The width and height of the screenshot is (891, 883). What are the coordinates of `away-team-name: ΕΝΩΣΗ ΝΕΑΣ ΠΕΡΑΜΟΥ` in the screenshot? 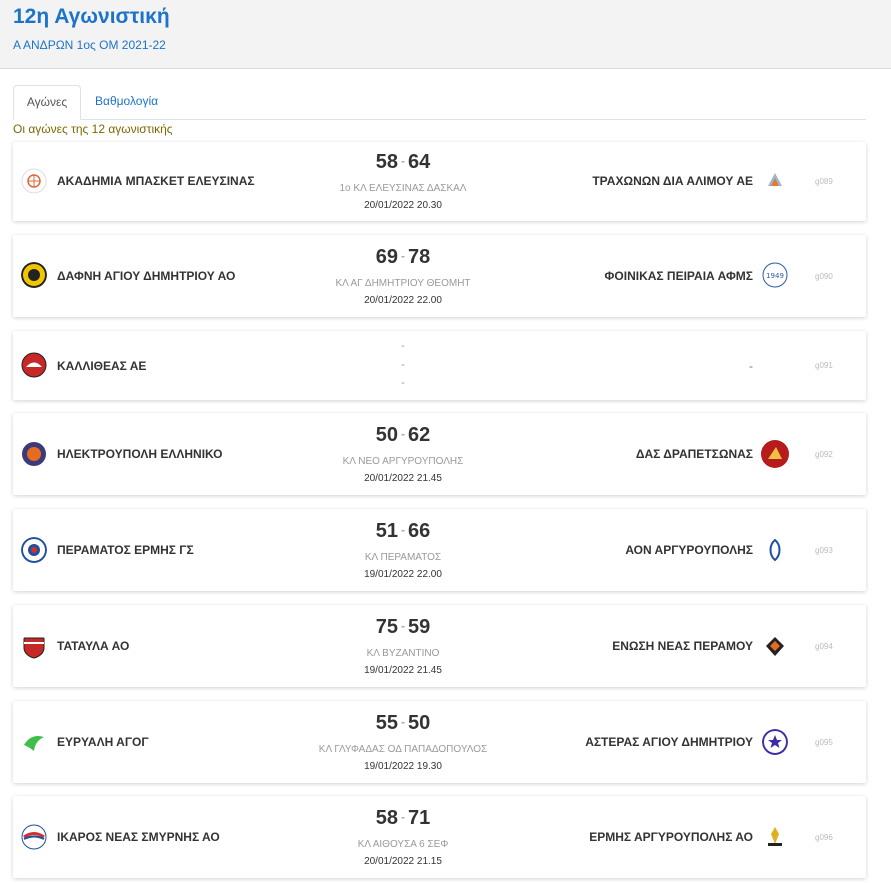 It's located at (682, 646).